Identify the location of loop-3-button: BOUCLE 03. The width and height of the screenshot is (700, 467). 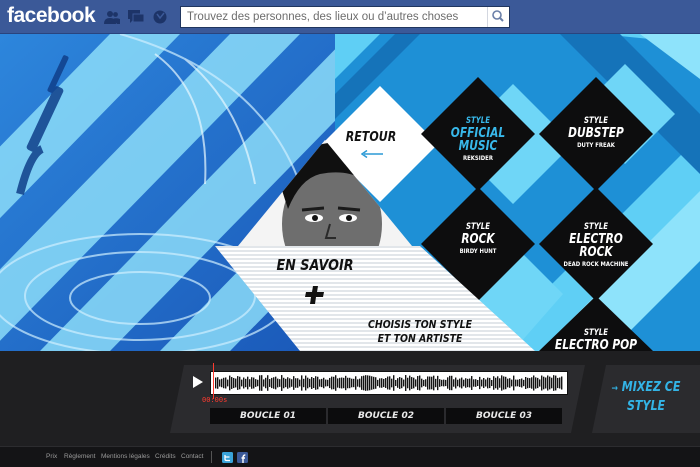
(504, 416).